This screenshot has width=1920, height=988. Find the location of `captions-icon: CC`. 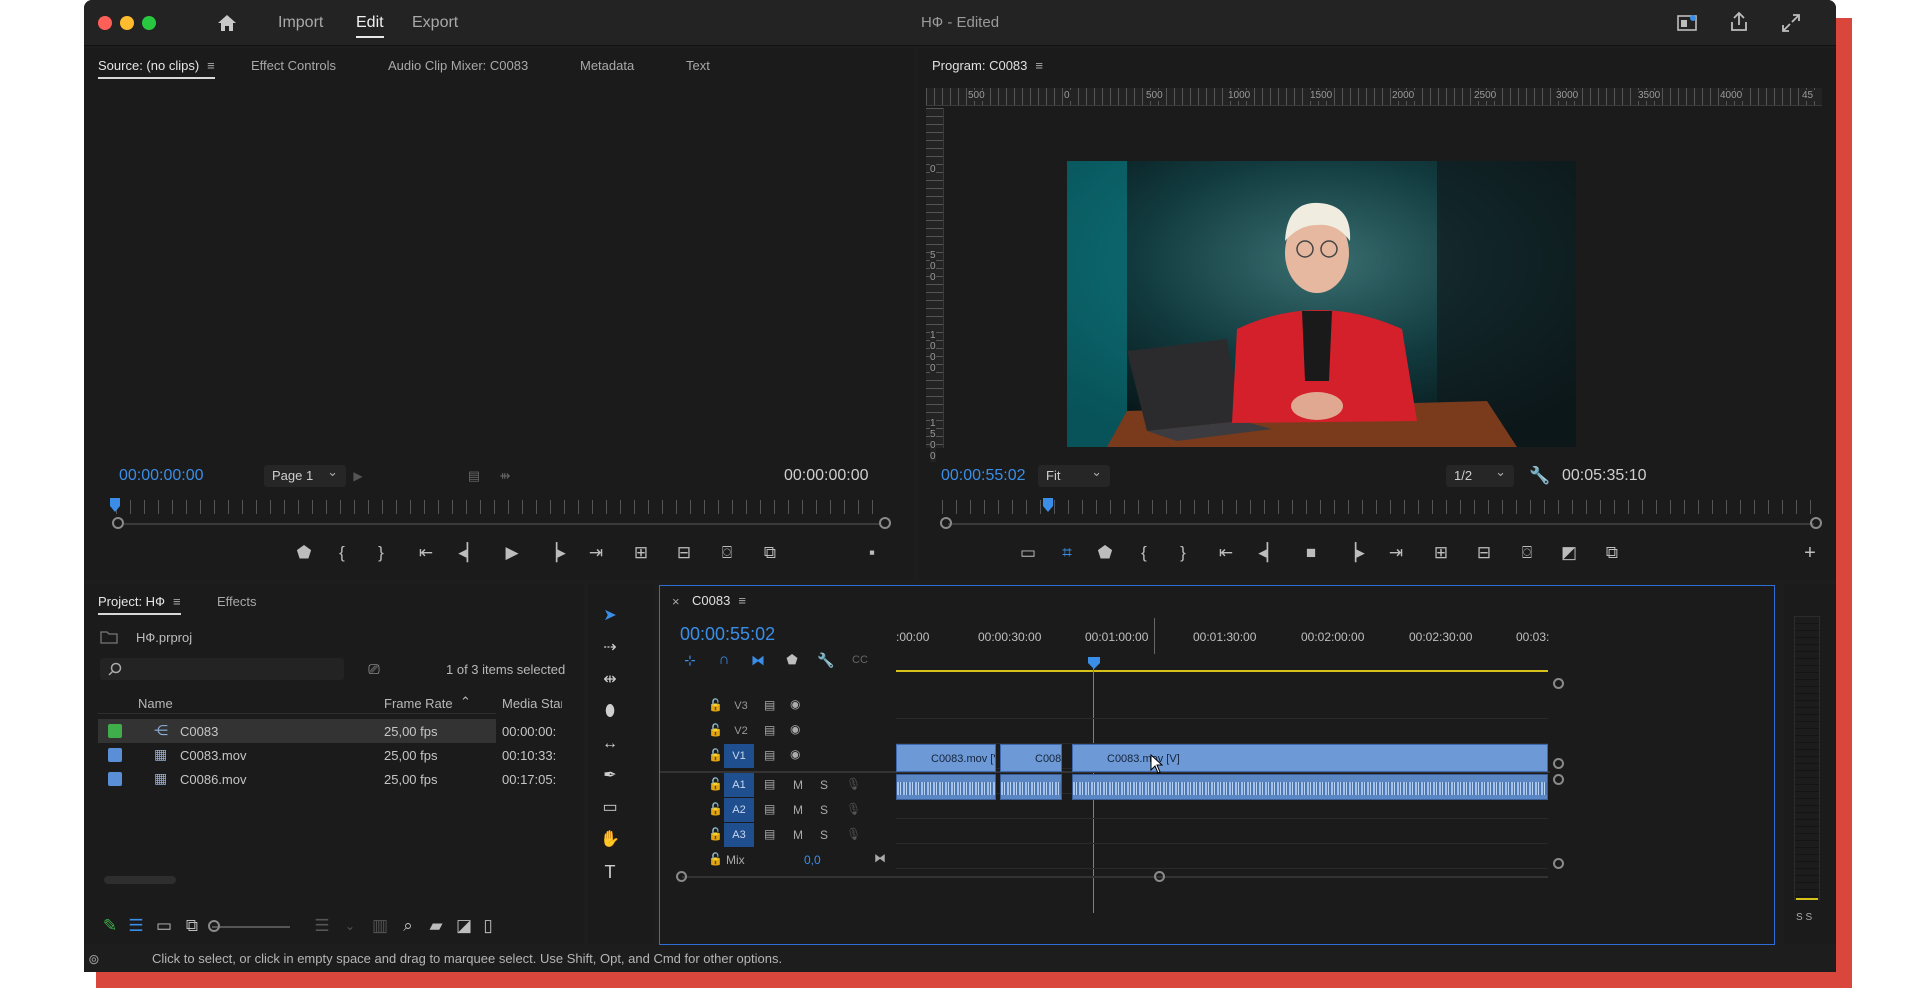

captions-icon: CC is located at coordinates (860, 660).